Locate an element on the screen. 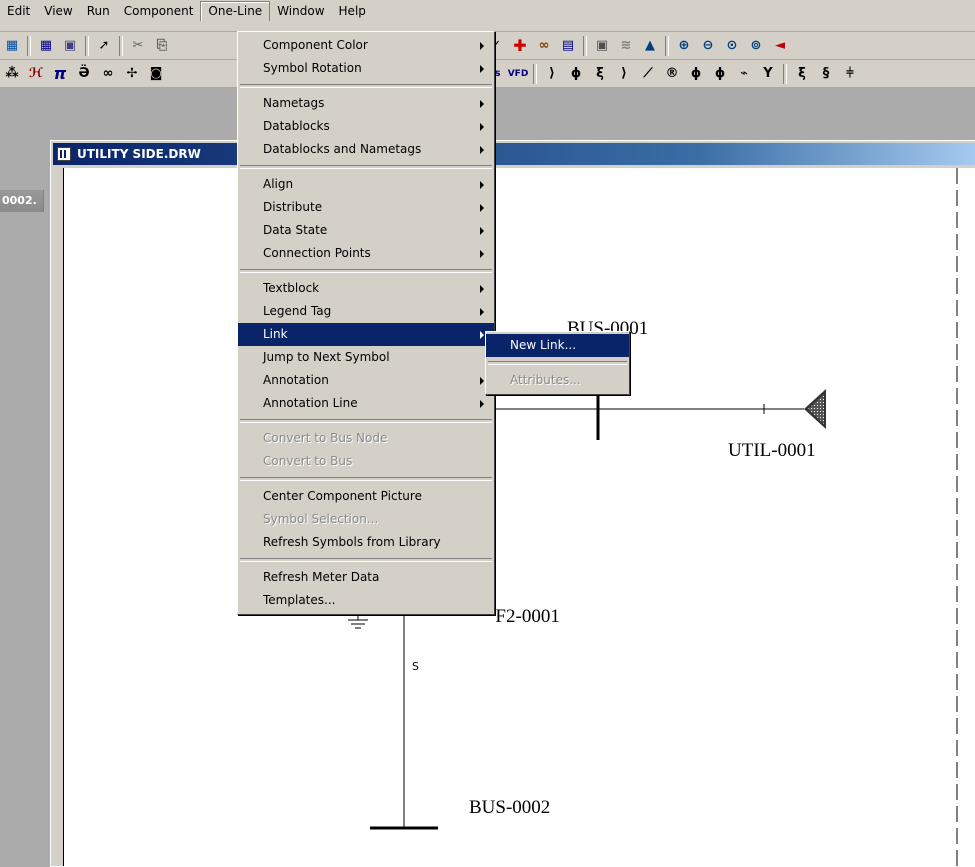  menu-item-jump-to-next-symbol: Jump to Next Symbol is located at coordinates (366, 357).